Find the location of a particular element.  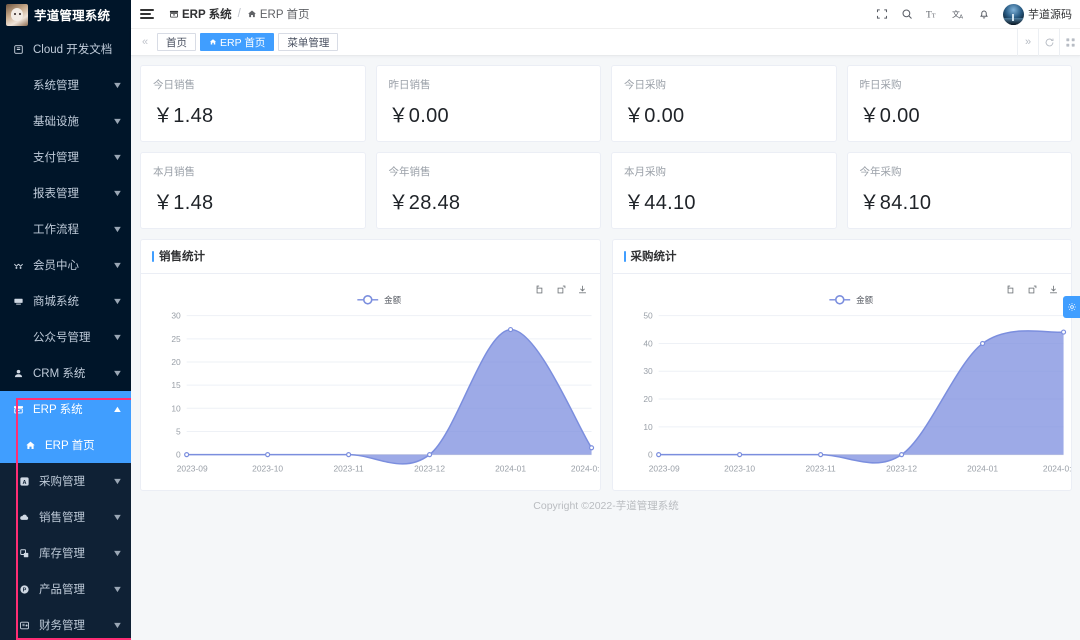

sidebar-item-销售管理: 销售管理 ▼ is located at coordinates (65, 517).